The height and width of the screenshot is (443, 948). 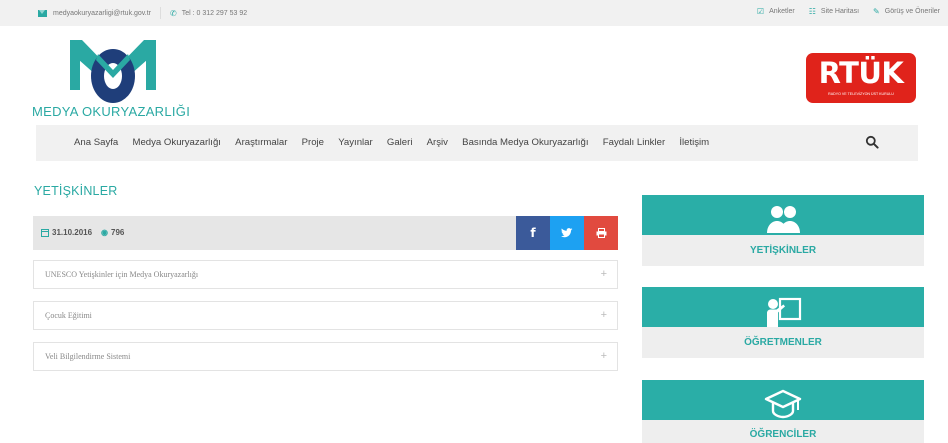 What do you see at coordinates (111, 111) in the screenshot?
I see `logo-text: MEDYA OKURYAZARLIĞI` at bounding box center [111, 111].